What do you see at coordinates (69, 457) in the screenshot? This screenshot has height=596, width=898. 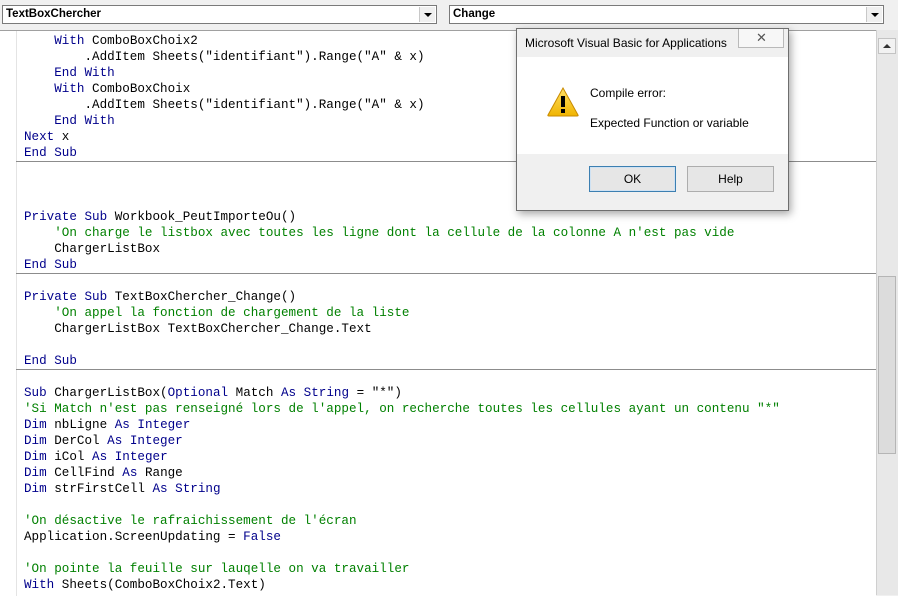 I see `code-token: iCol` at bounding box center [69, 457].